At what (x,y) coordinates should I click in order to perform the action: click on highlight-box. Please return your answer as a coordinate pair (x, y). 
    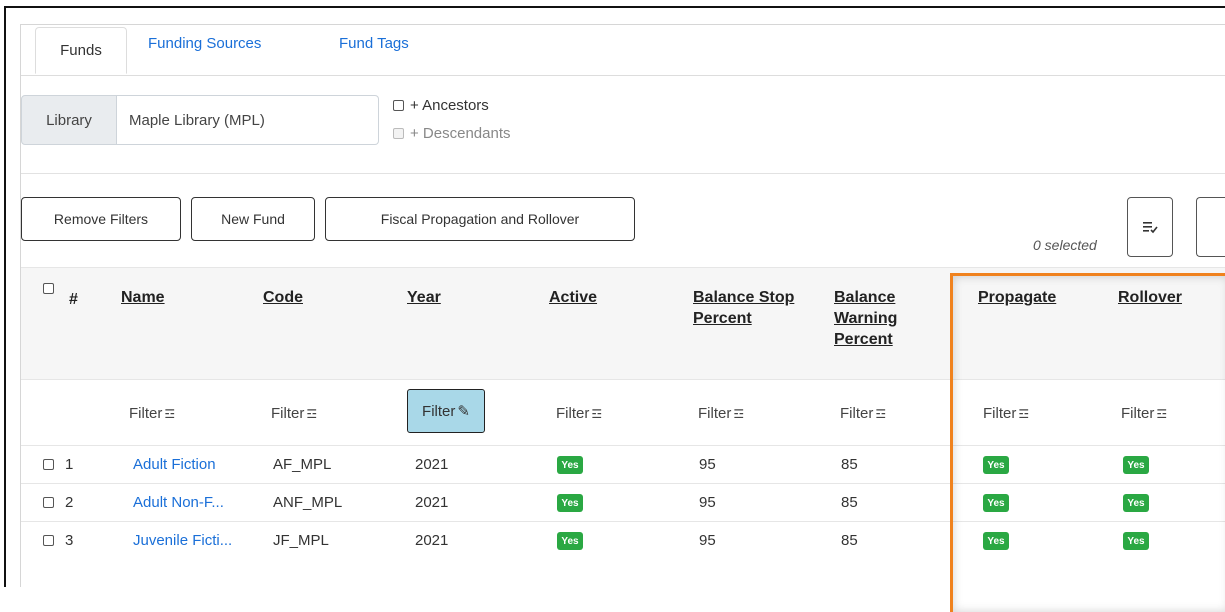
    Looking at the image, I should click on (1087, 442).